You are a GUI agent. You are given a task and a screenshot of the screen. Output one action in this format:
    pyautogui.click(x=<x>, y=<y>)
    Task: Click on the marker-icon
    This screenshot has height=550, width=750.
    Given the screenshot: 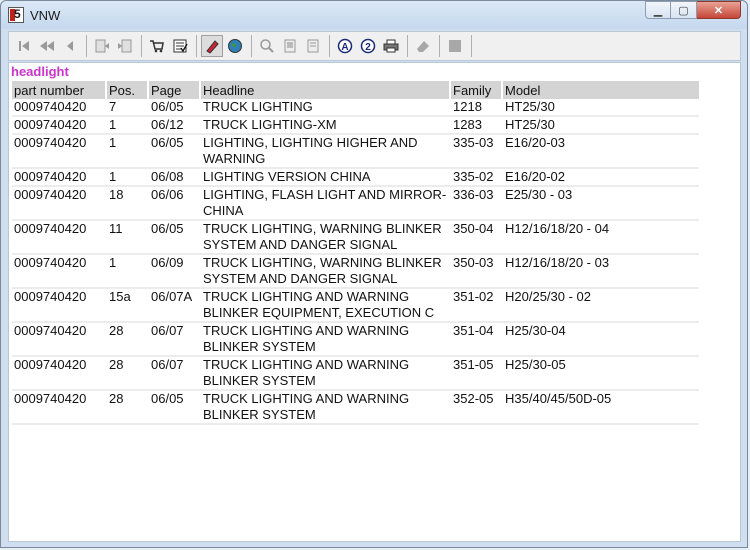 What is the action you would take?
    pyautogui.click(x=212, y=46)
    